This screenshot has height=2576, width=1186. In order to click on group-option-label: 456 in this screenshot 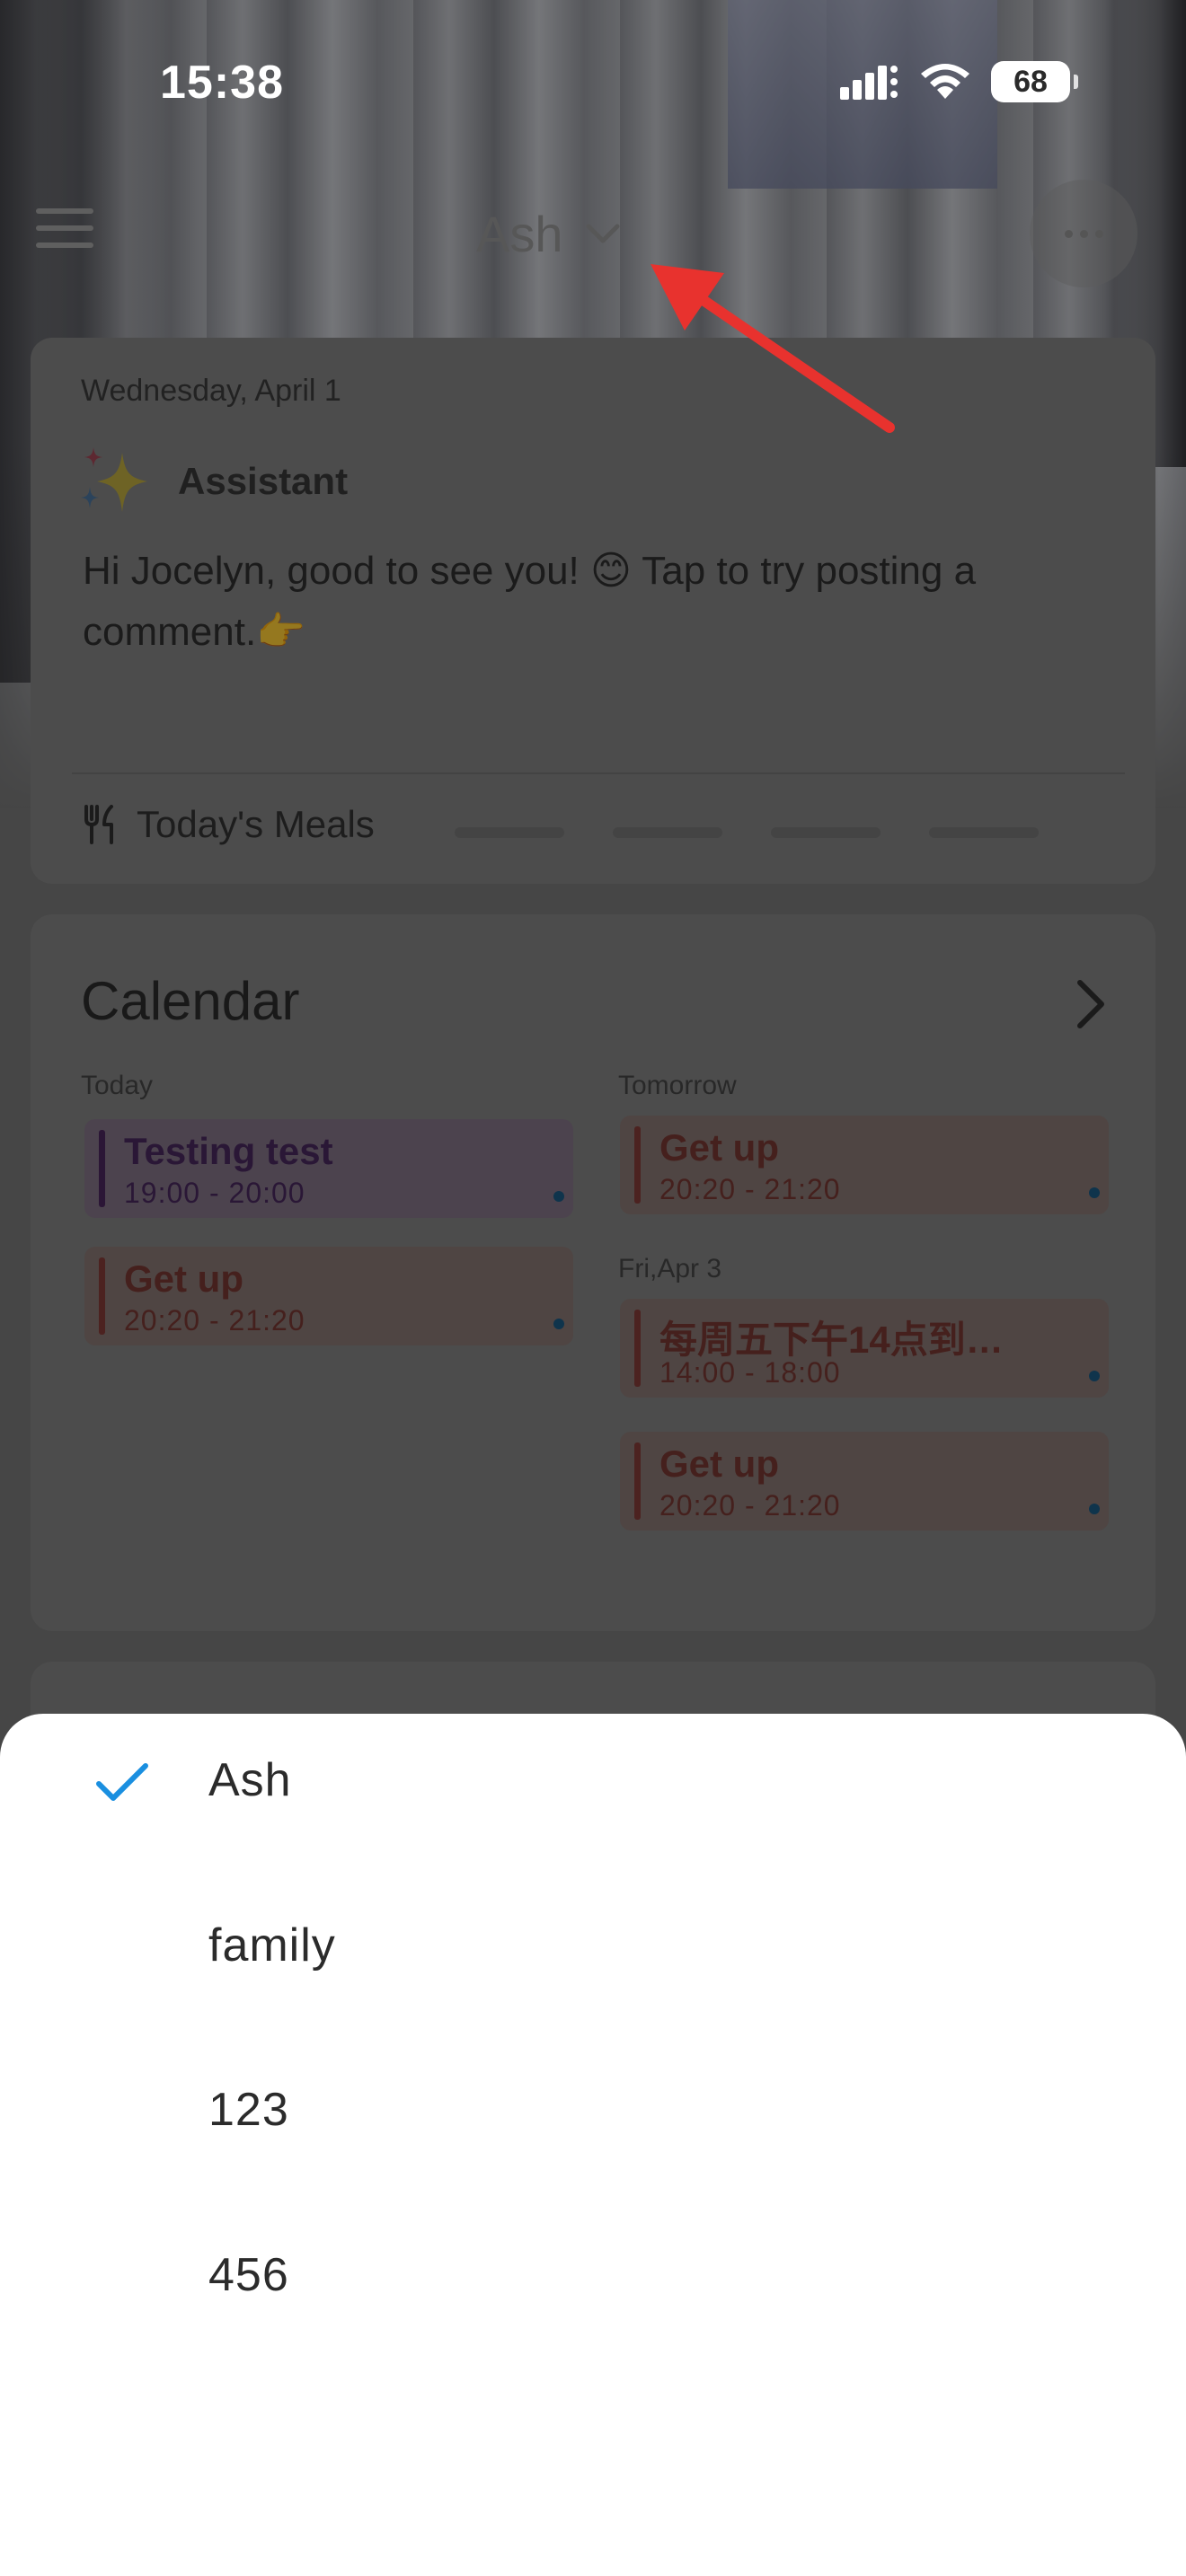, I will do `click(248, 2275)`.